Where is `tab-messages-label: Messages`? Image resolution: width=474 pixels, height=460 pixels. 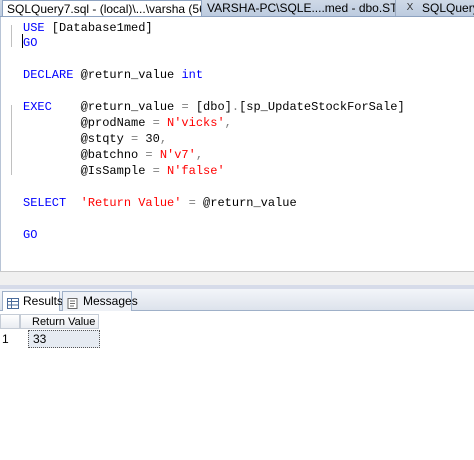
tab-messages-label: Messages is located at coordinates (110, 301).